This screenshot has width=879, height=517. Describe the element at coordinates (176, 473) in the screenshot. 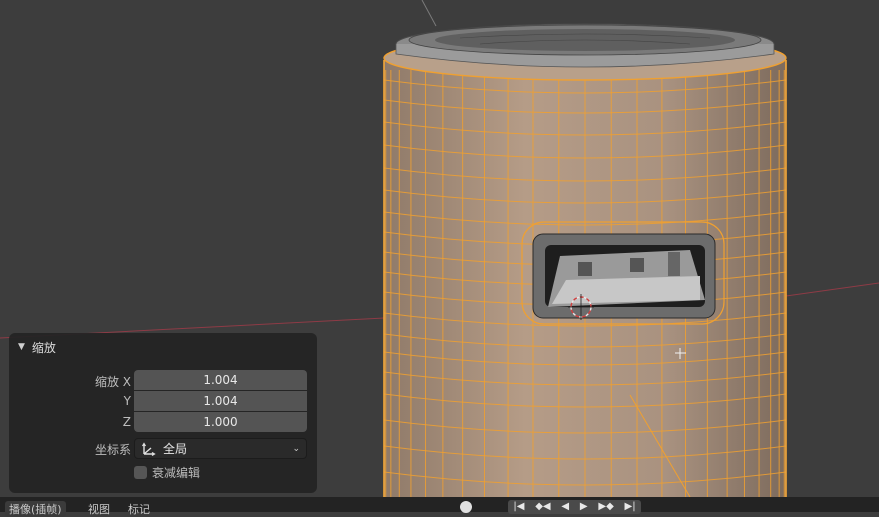

I see `proportional-editing-label: 衰减编辑` at that location.